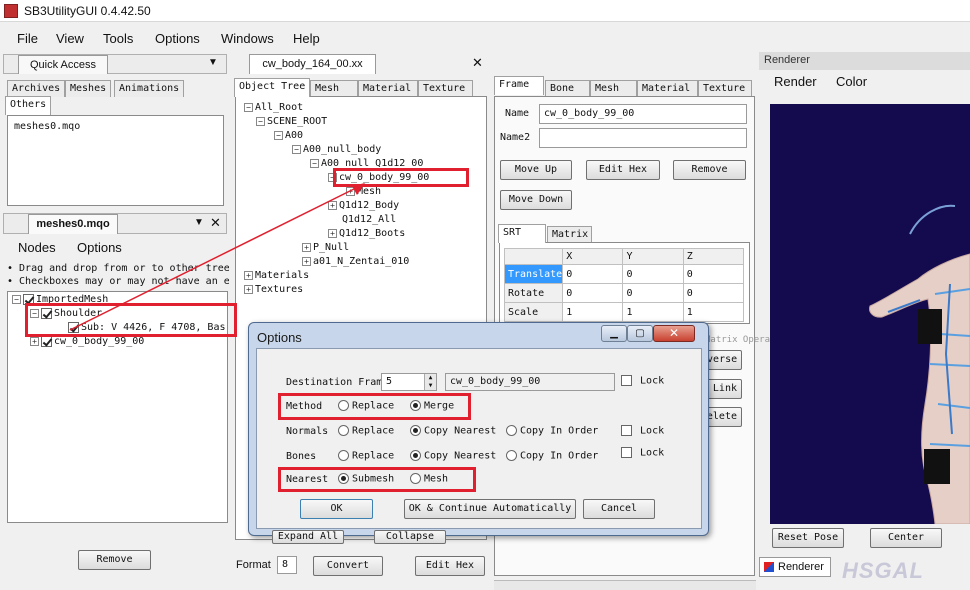 The image size is (970, 590). What do you see at coordinates (288, 136) in the screenshot?
I see `tree-node: − A00` at bounding box center [288, 136].